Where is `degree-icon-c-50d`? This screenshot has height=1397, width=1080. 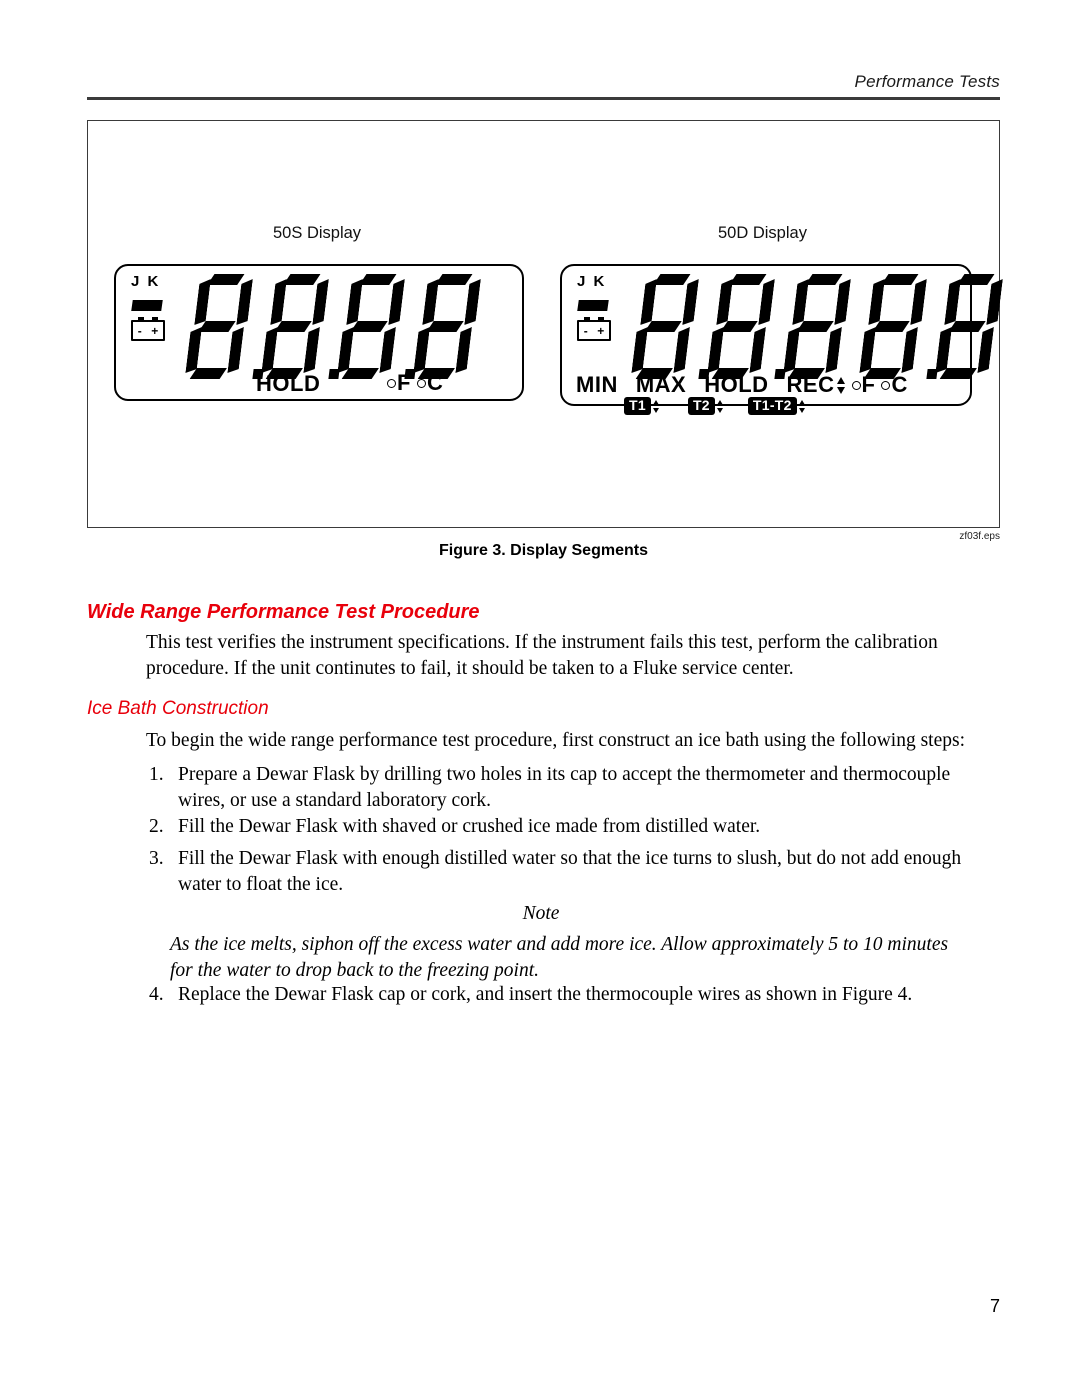 degree-icon-c-50d is located at coordinates (886, 385).